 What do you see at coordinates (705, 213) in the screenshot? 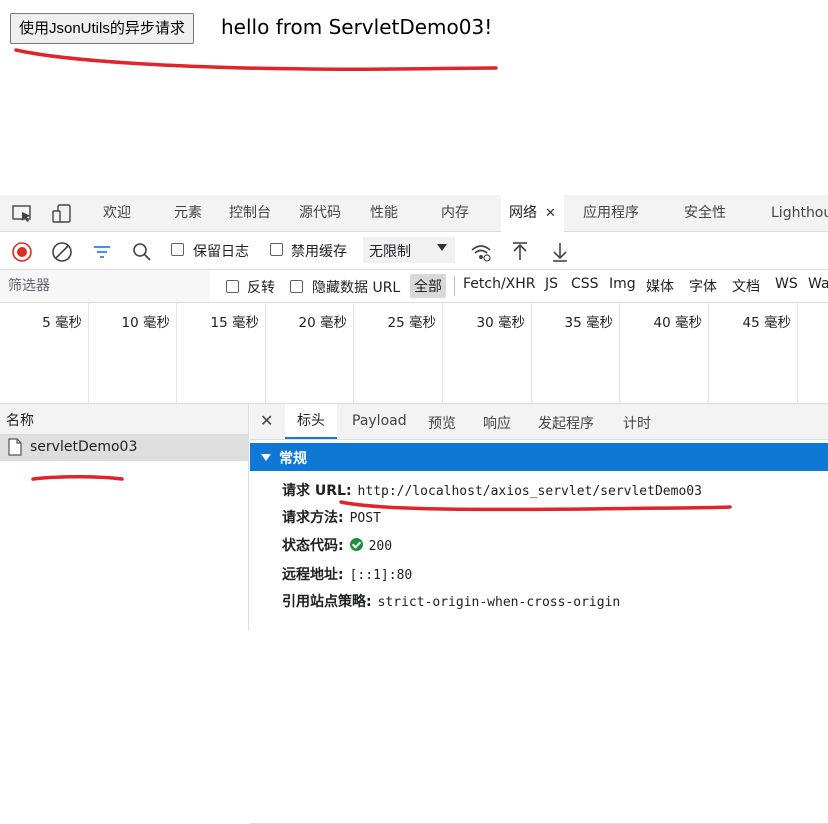
I see `tab-security: 安全性` at bounding box center [705, 213].